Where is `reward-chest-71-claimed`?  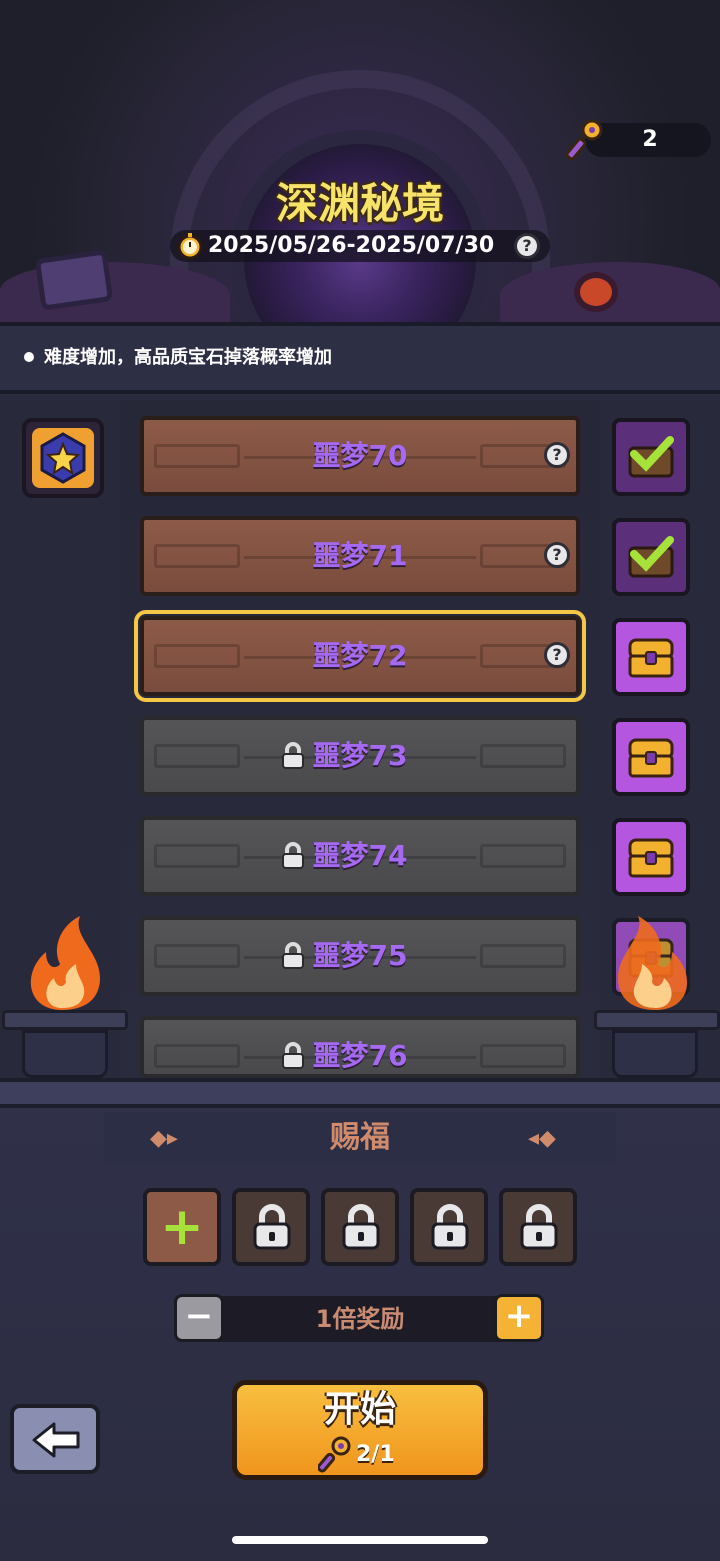
reward-chest-71-claimed is located at coordinates (651, 557).